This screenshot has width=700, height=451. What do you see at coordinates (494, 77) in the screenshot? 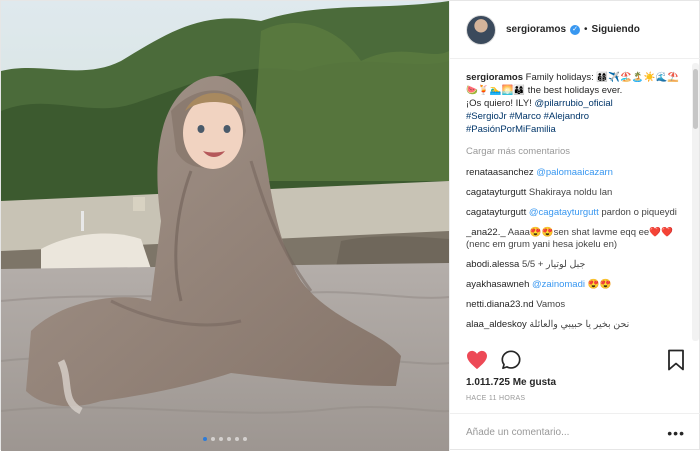
I see `caption-username: sergioramos` at bounding box center [494, 77].